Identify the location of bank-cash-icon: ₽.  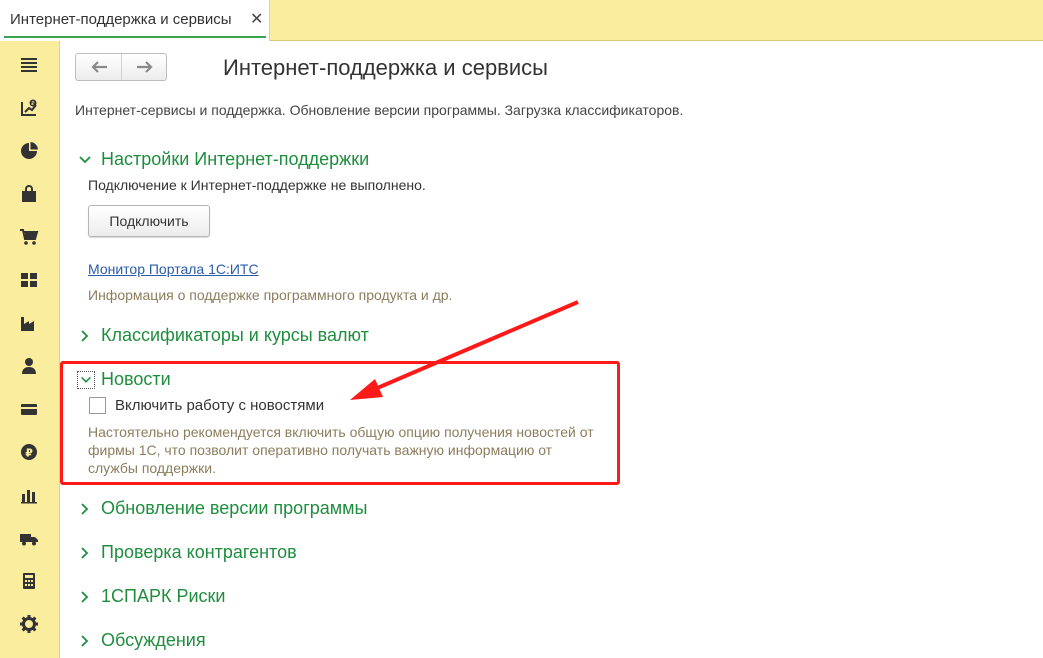
(29, 108).